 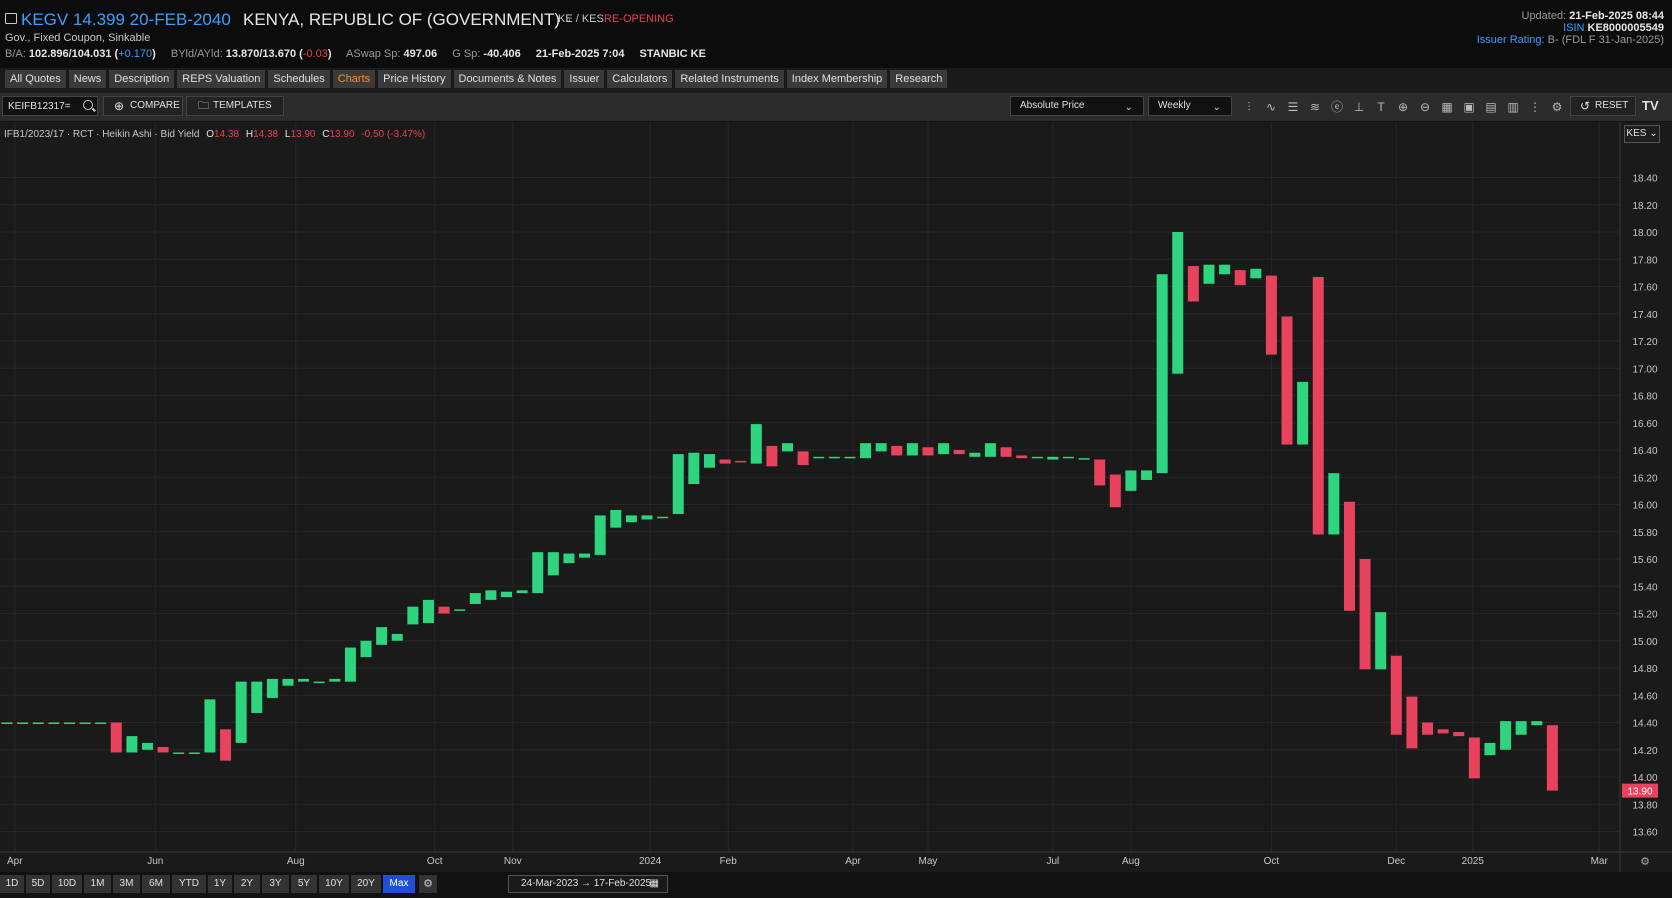 I want to click on table-icon: ☰, so click(x=1293, y=107).